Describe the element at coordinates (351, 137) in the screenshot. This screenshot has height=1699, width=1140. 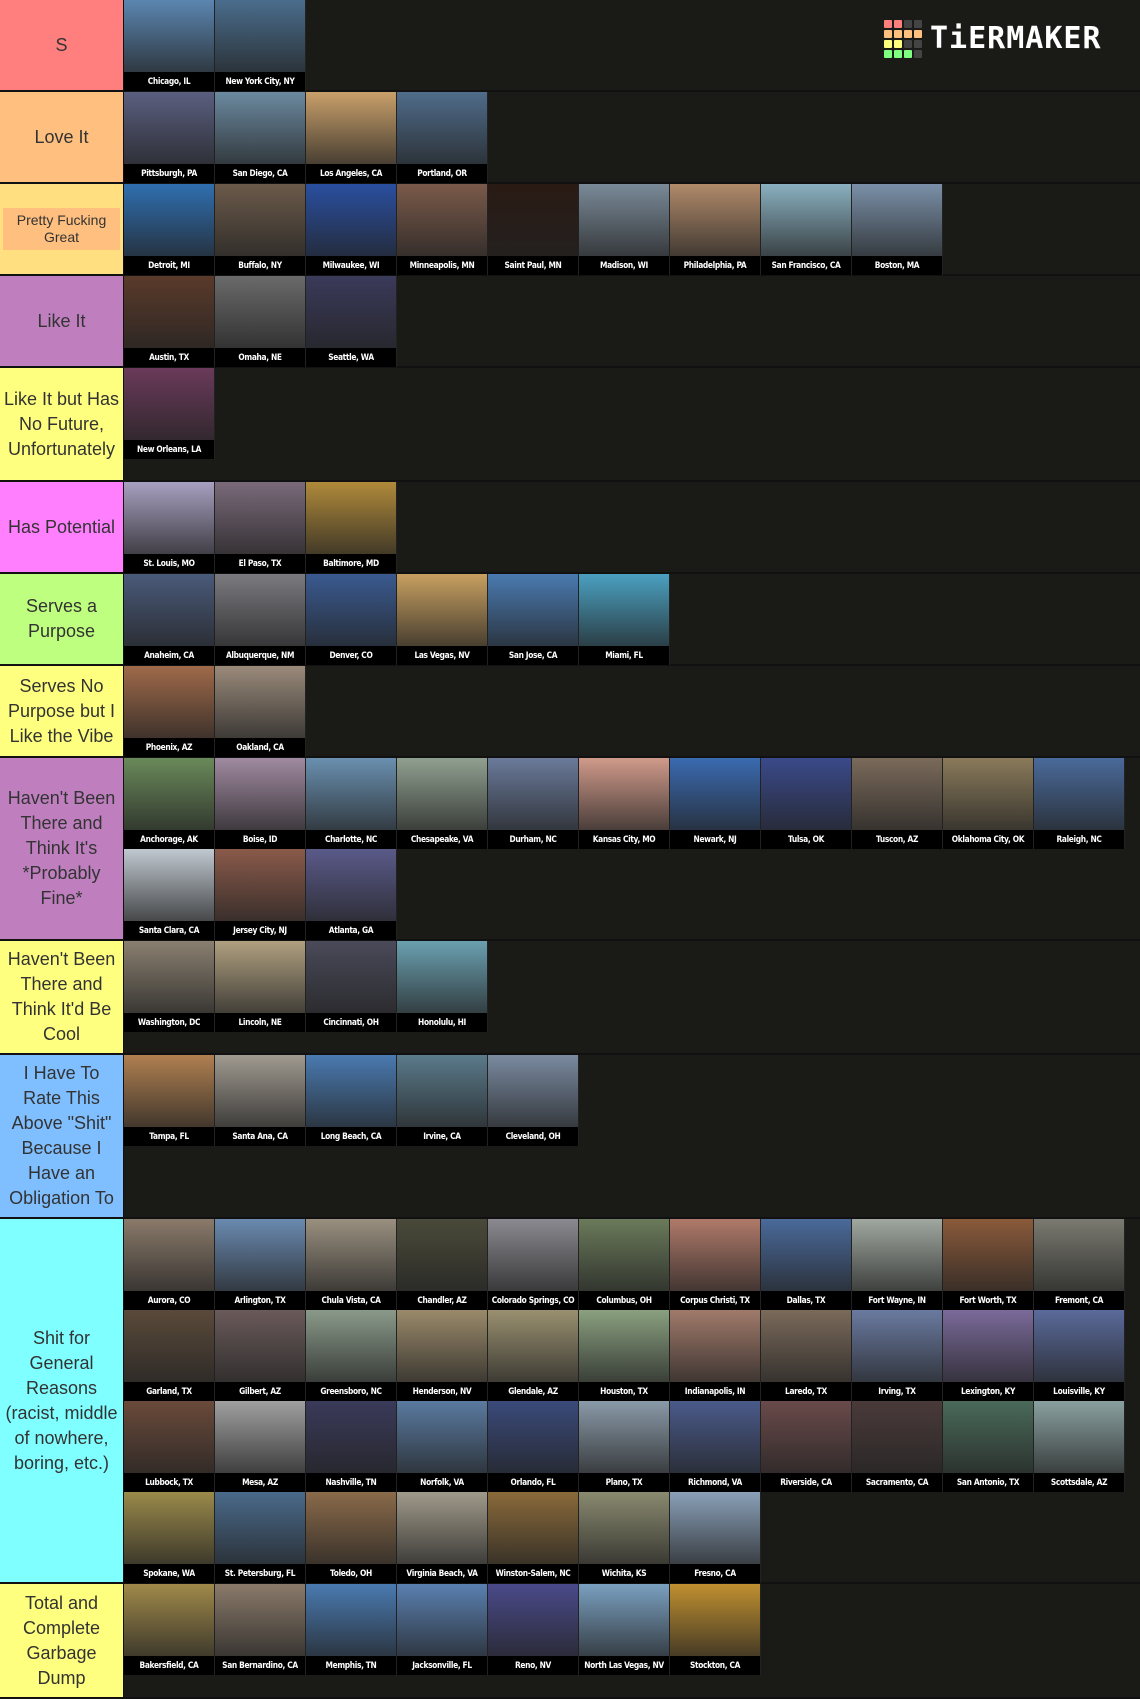
I see `city-card: Los Angeles, CA` at that location.